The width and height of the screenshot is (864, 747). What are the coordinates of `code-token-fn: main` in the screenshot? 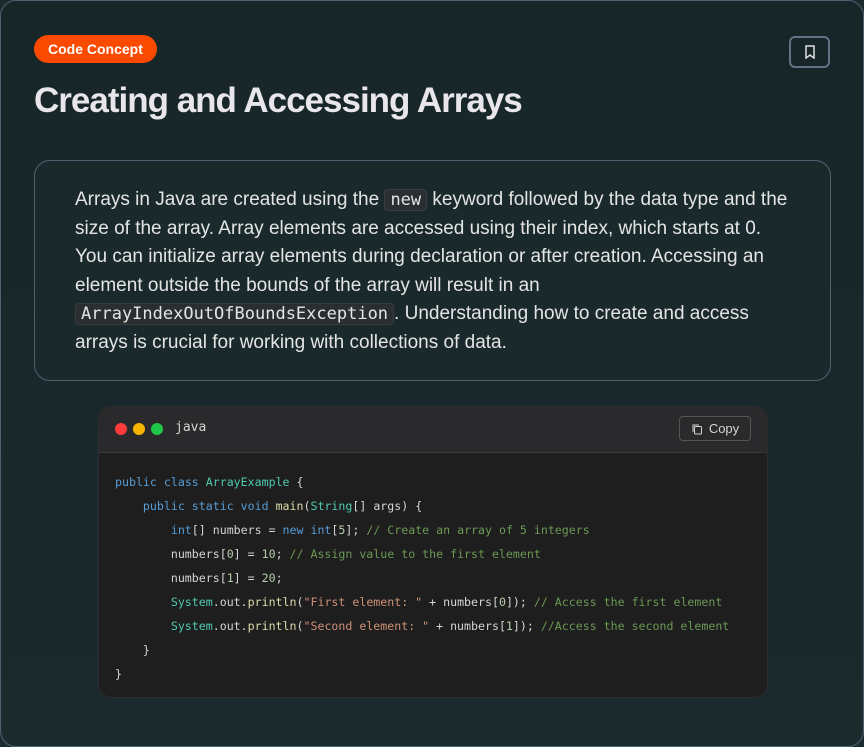 It's located at (289, 506).